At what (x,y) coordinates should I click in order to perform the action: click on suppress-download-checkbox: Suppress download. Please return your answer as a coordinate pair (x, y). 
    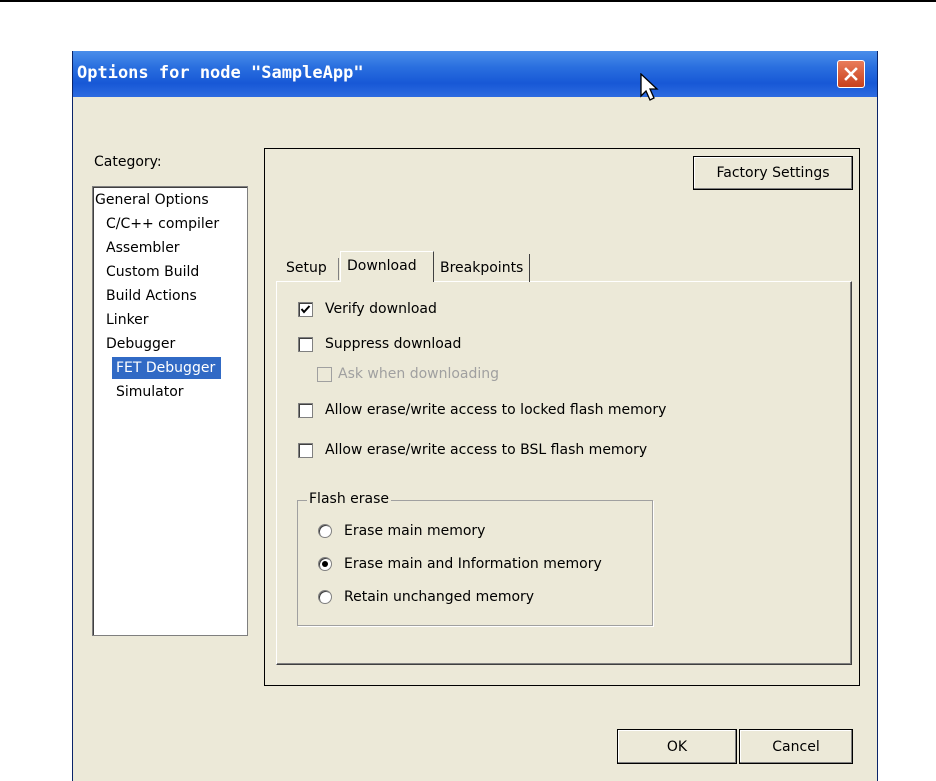
    Looking at the image, I should click on (379, 344).